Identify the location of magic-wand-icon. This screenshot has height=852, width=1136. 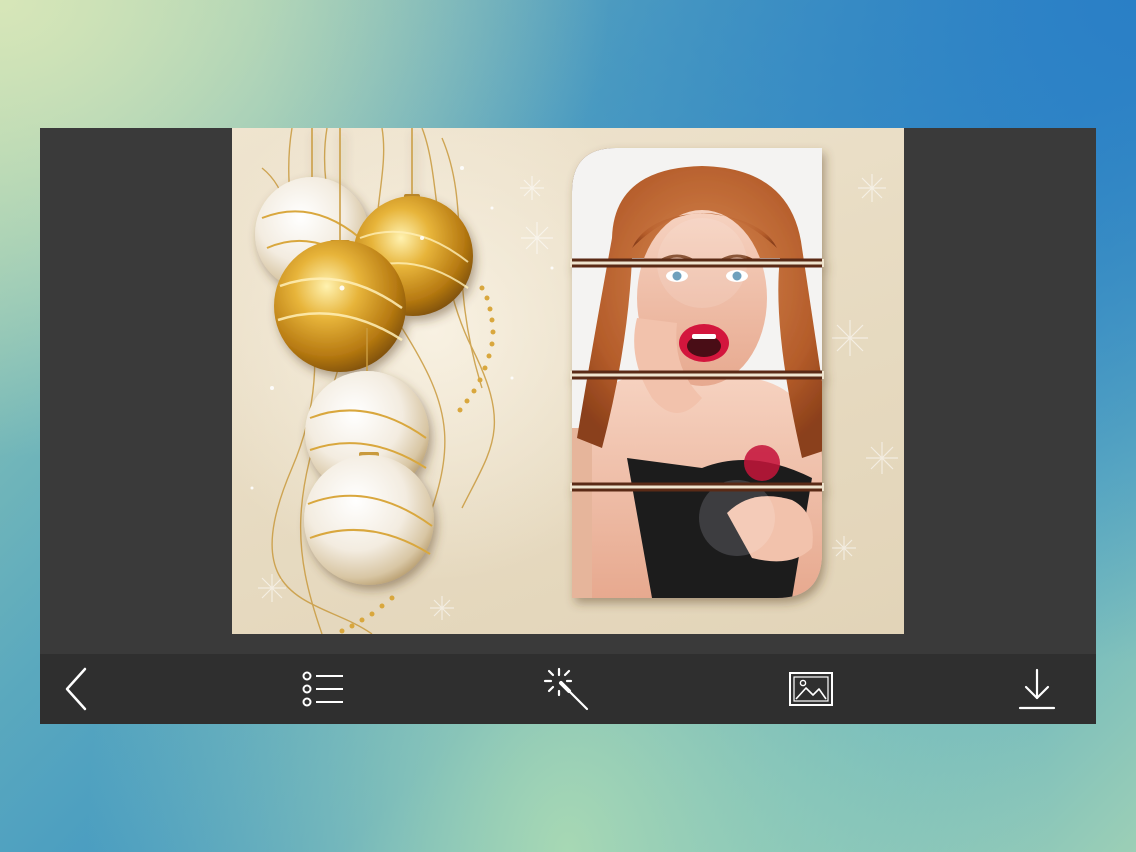
(566, 689).